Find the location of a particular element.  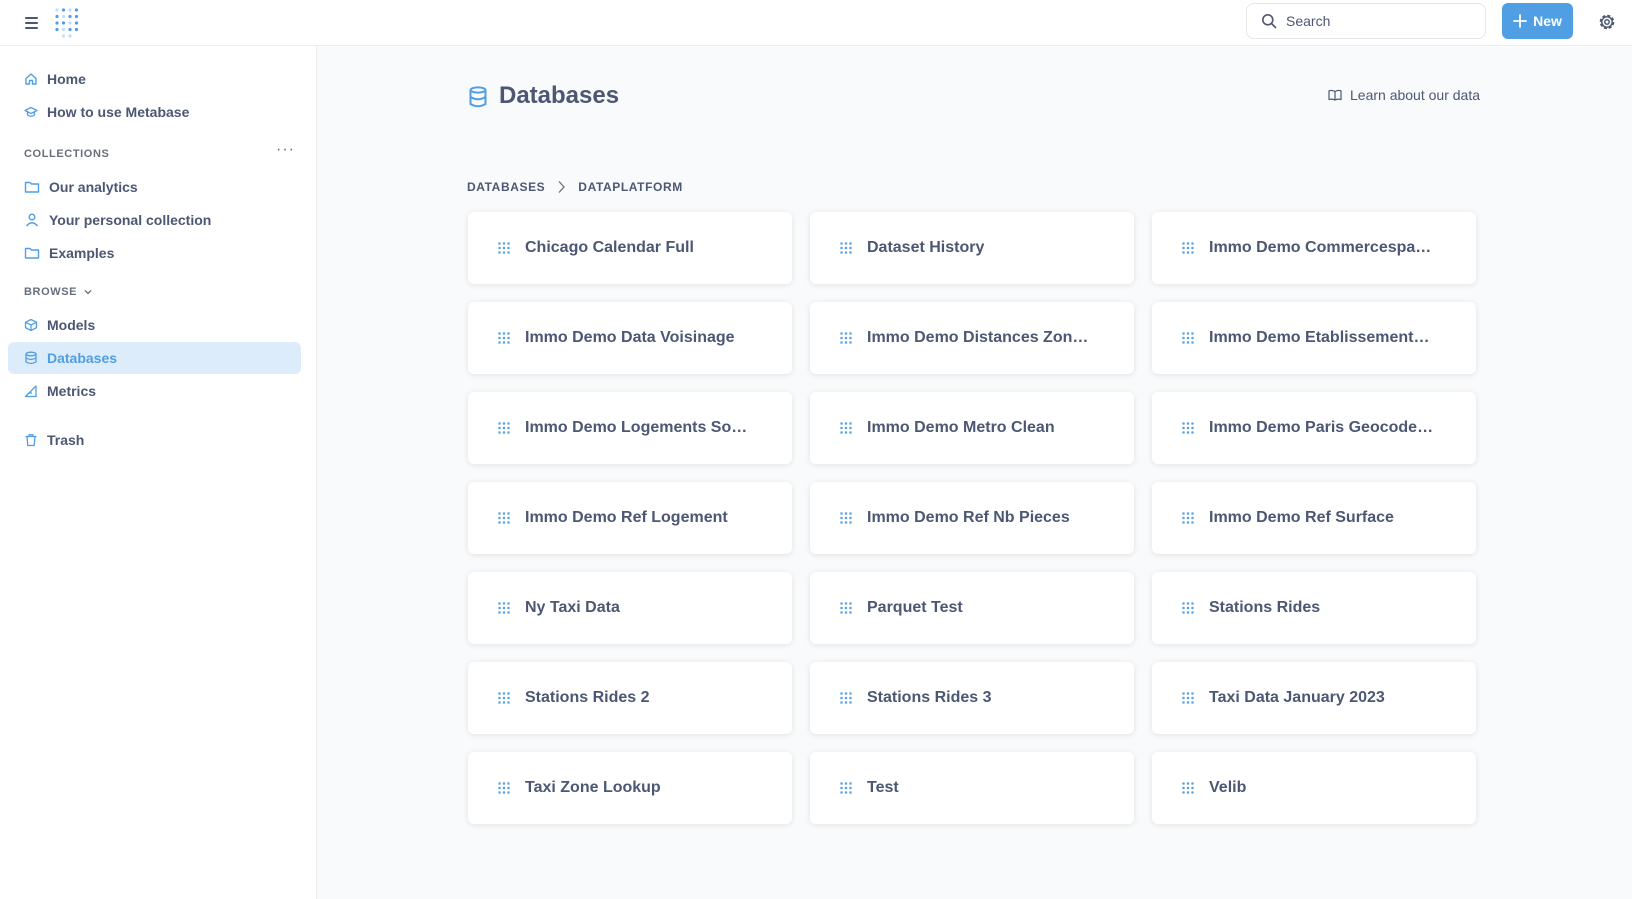

table-card: Stations Rides 3 is located at coordinates (972, 698).